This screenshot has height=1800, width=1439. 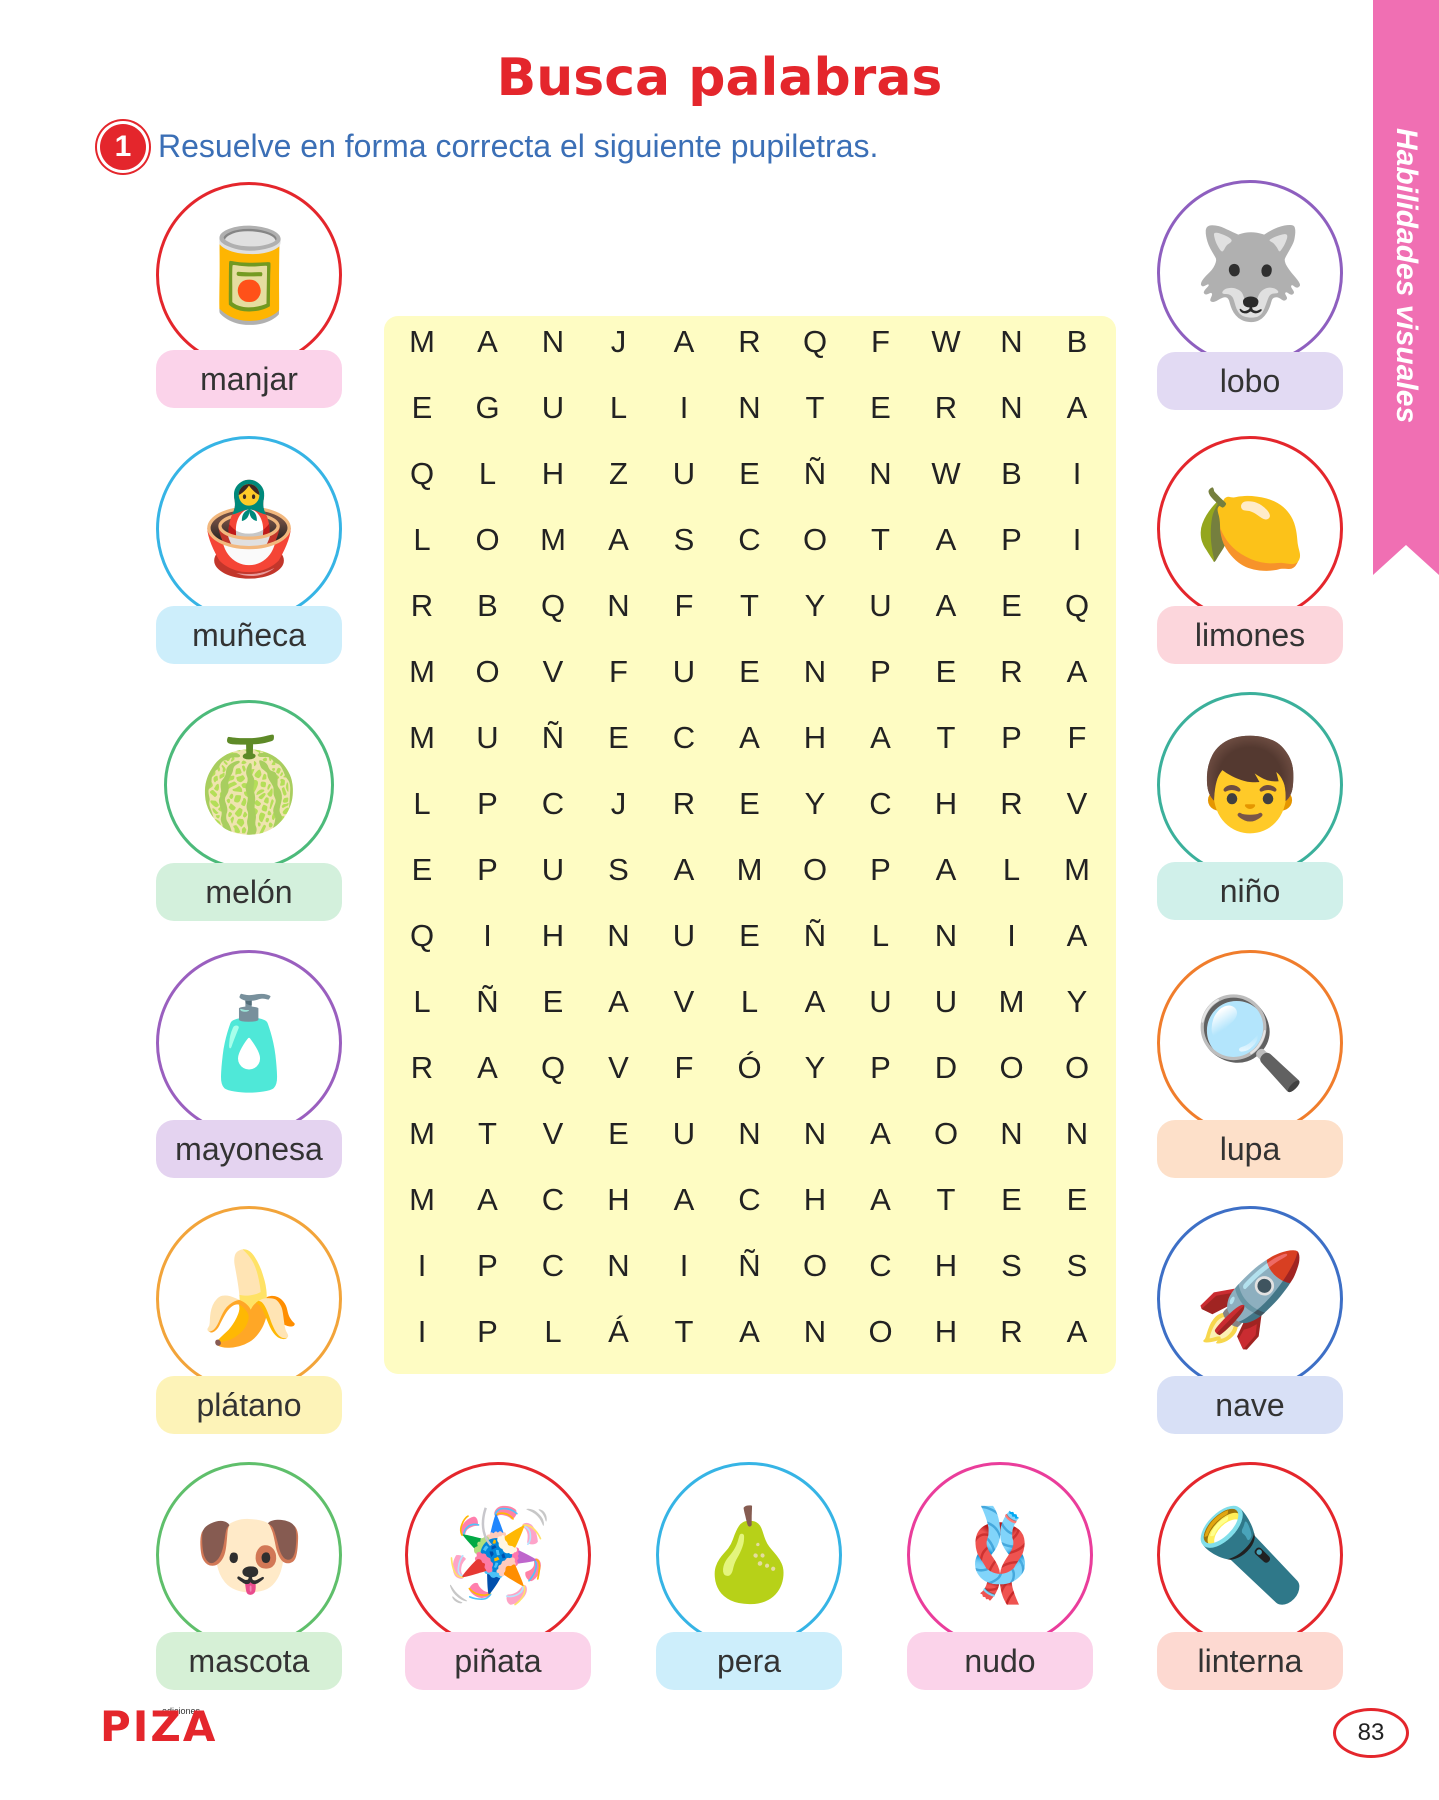 I want to click on grid-letter: Á, so click(x=619, y=1332).